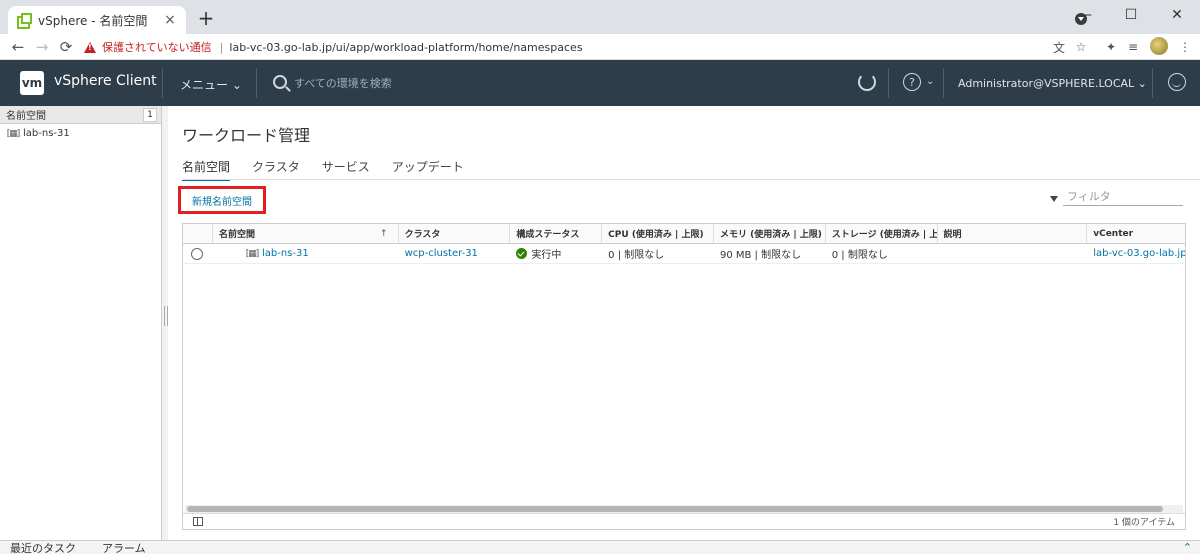 This screenshot has height=554, width=1200. Describe the element at coordinates (81, 323) in the screenshot. I see `inventory-pane: 名前空間 1 [▦] lab-ns-31` at that location.